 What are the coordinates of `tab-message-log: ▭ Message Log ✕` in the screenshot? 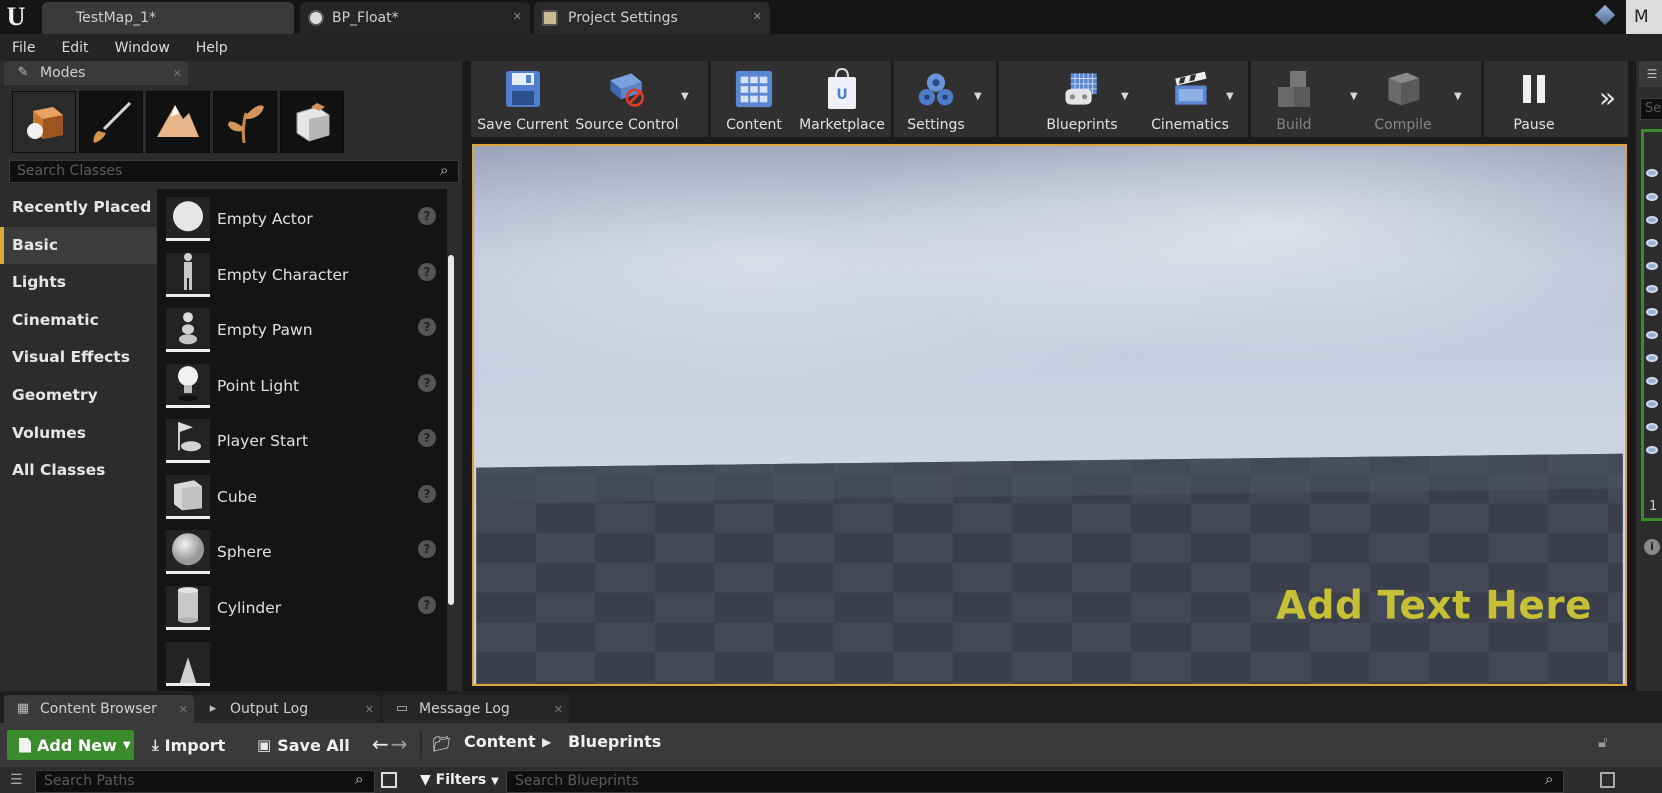 It's located at (476, 709).